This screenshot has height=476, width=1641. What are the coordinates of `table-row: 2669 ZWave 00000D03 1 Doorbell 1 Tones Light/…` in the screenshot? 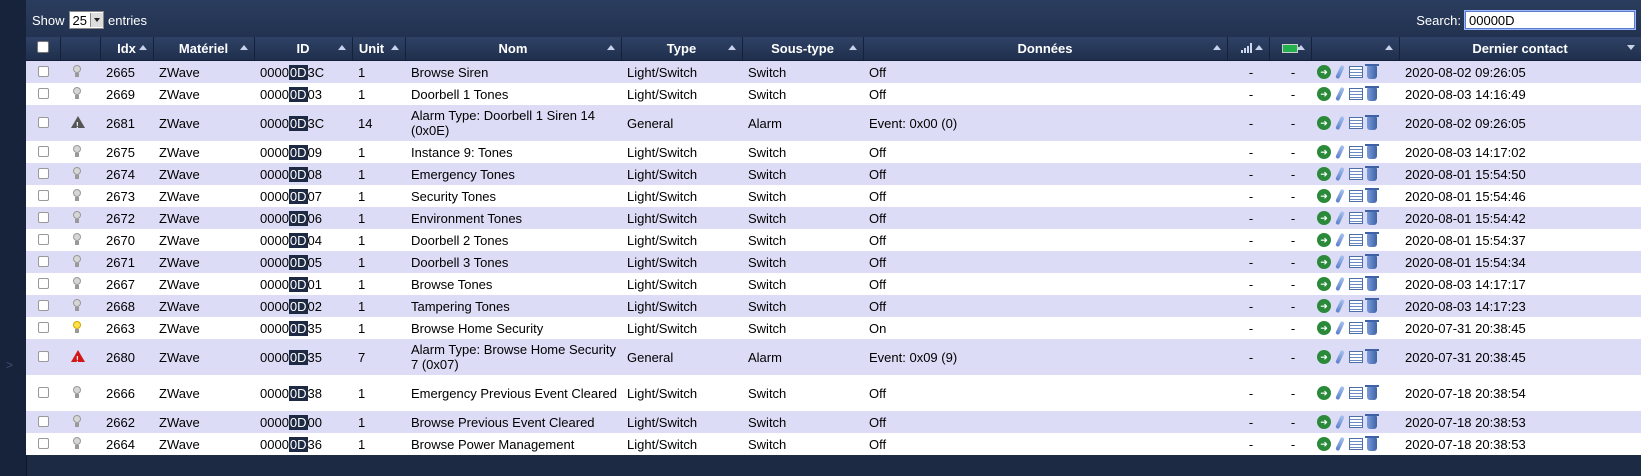 It's located at (833, 94).